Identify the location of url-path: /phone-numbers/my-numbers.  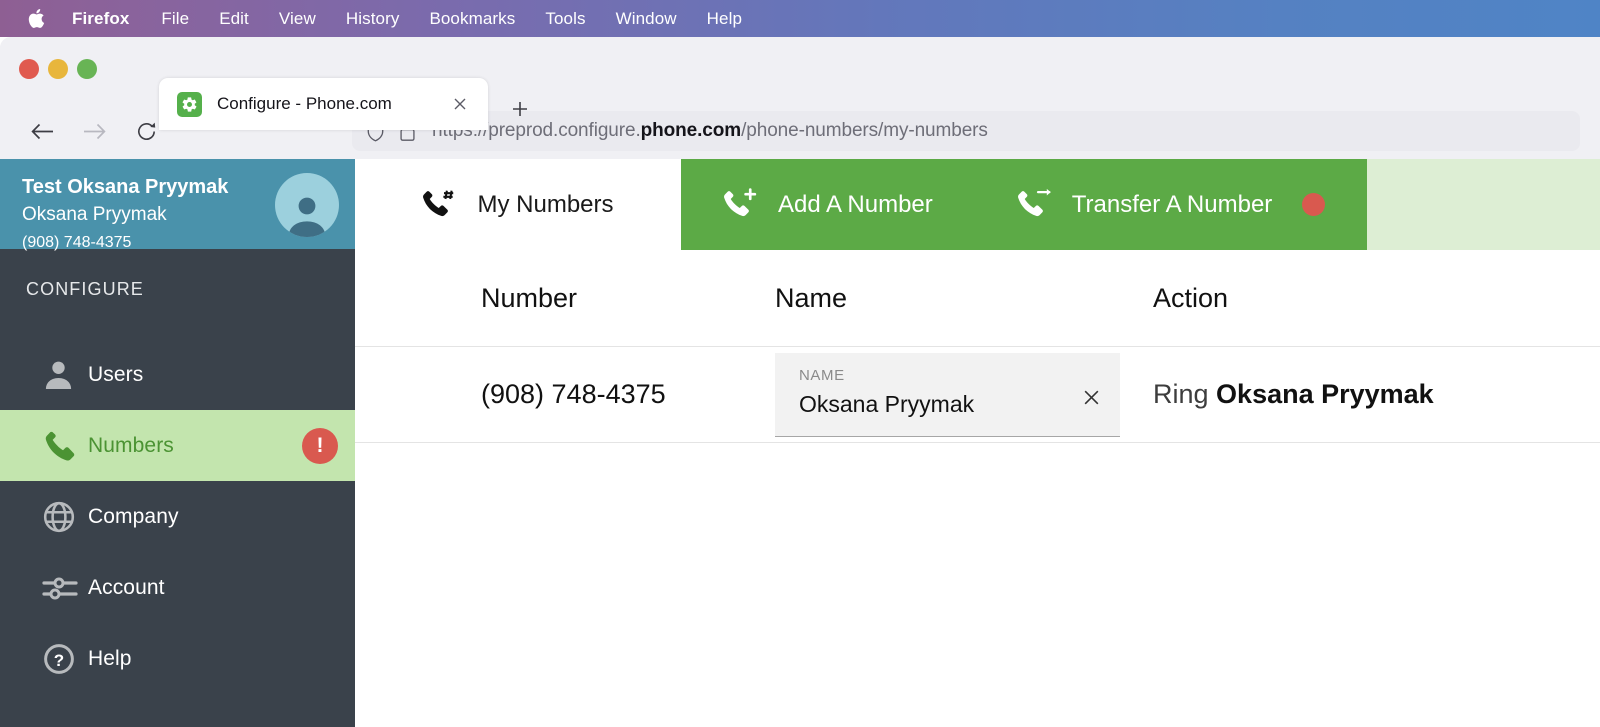
(864, 130).